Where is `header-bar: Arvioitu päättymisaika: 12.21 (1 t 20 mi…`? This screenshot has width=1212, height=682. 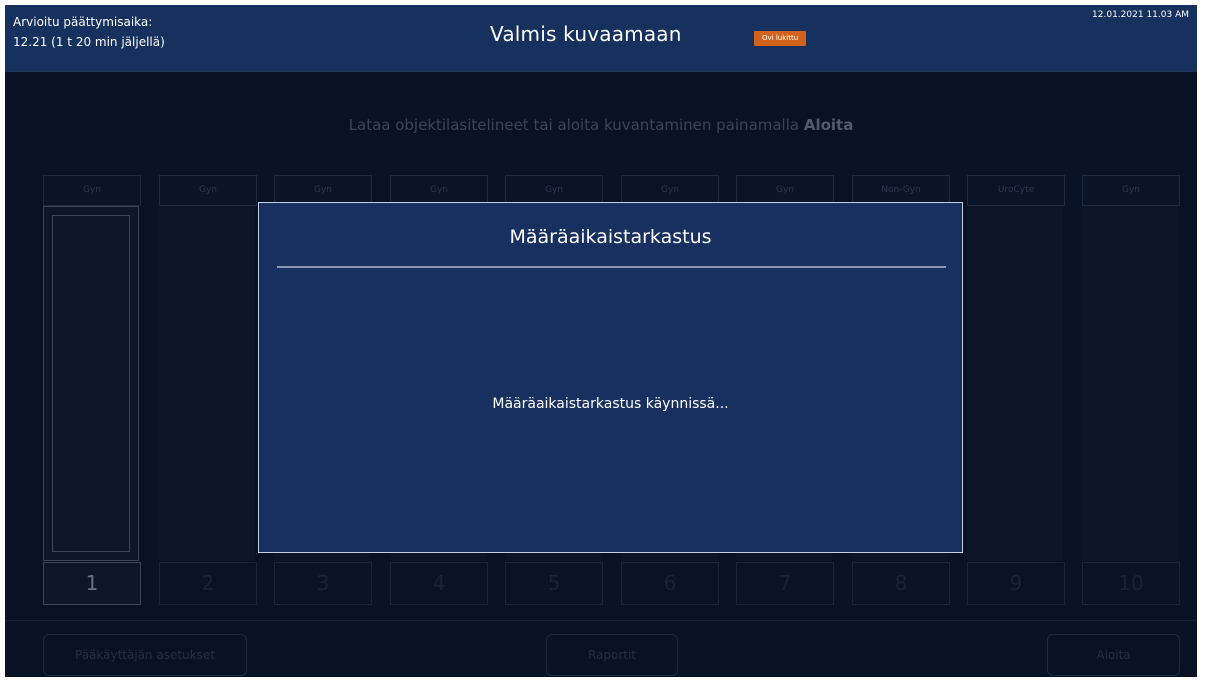 header-bar: Arvioitu päättymisaika: 12.21 (1 t 20 mi… is located at coordinates (601, 38).